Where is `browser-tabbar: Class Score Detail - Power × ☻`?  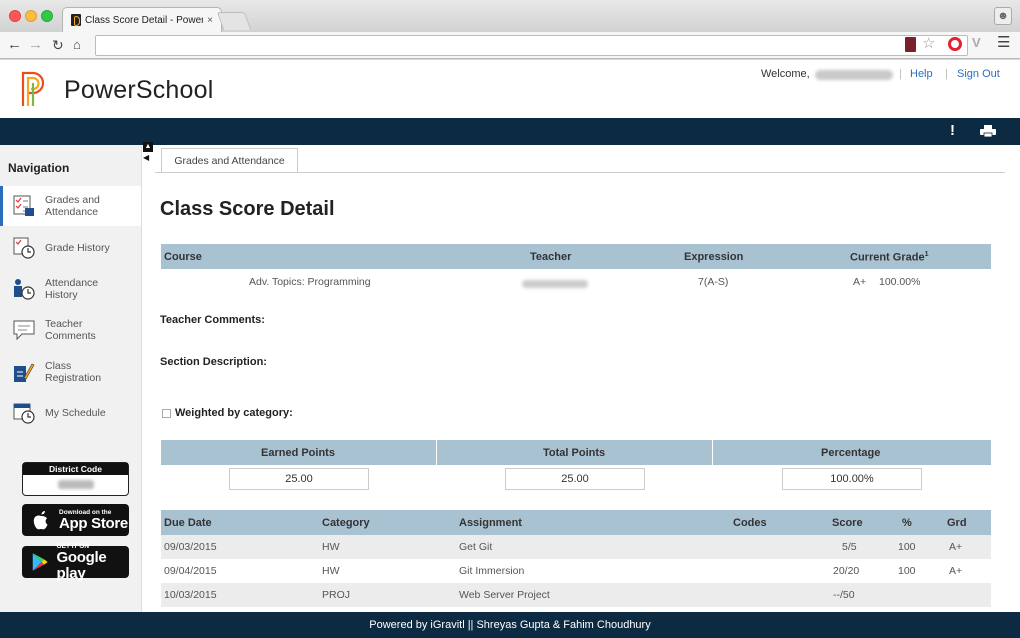 browser-tabbar: Class Score Detail - Power × ☻ is located at coordinates (510, 16).